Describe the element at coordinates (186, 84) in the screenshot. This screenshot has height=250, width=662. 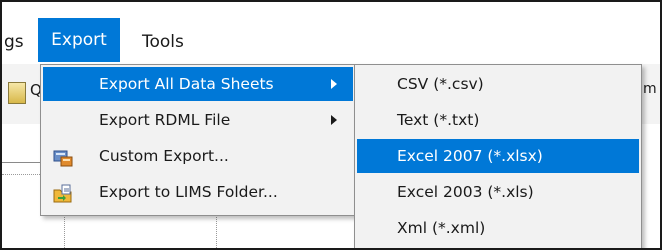
I see `menu-item-label: Export All Data Sheets` at that location.